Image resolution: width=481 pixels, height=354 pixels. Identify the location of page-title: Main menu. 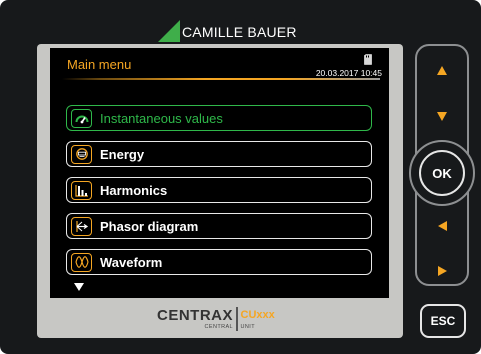
(99, 64).